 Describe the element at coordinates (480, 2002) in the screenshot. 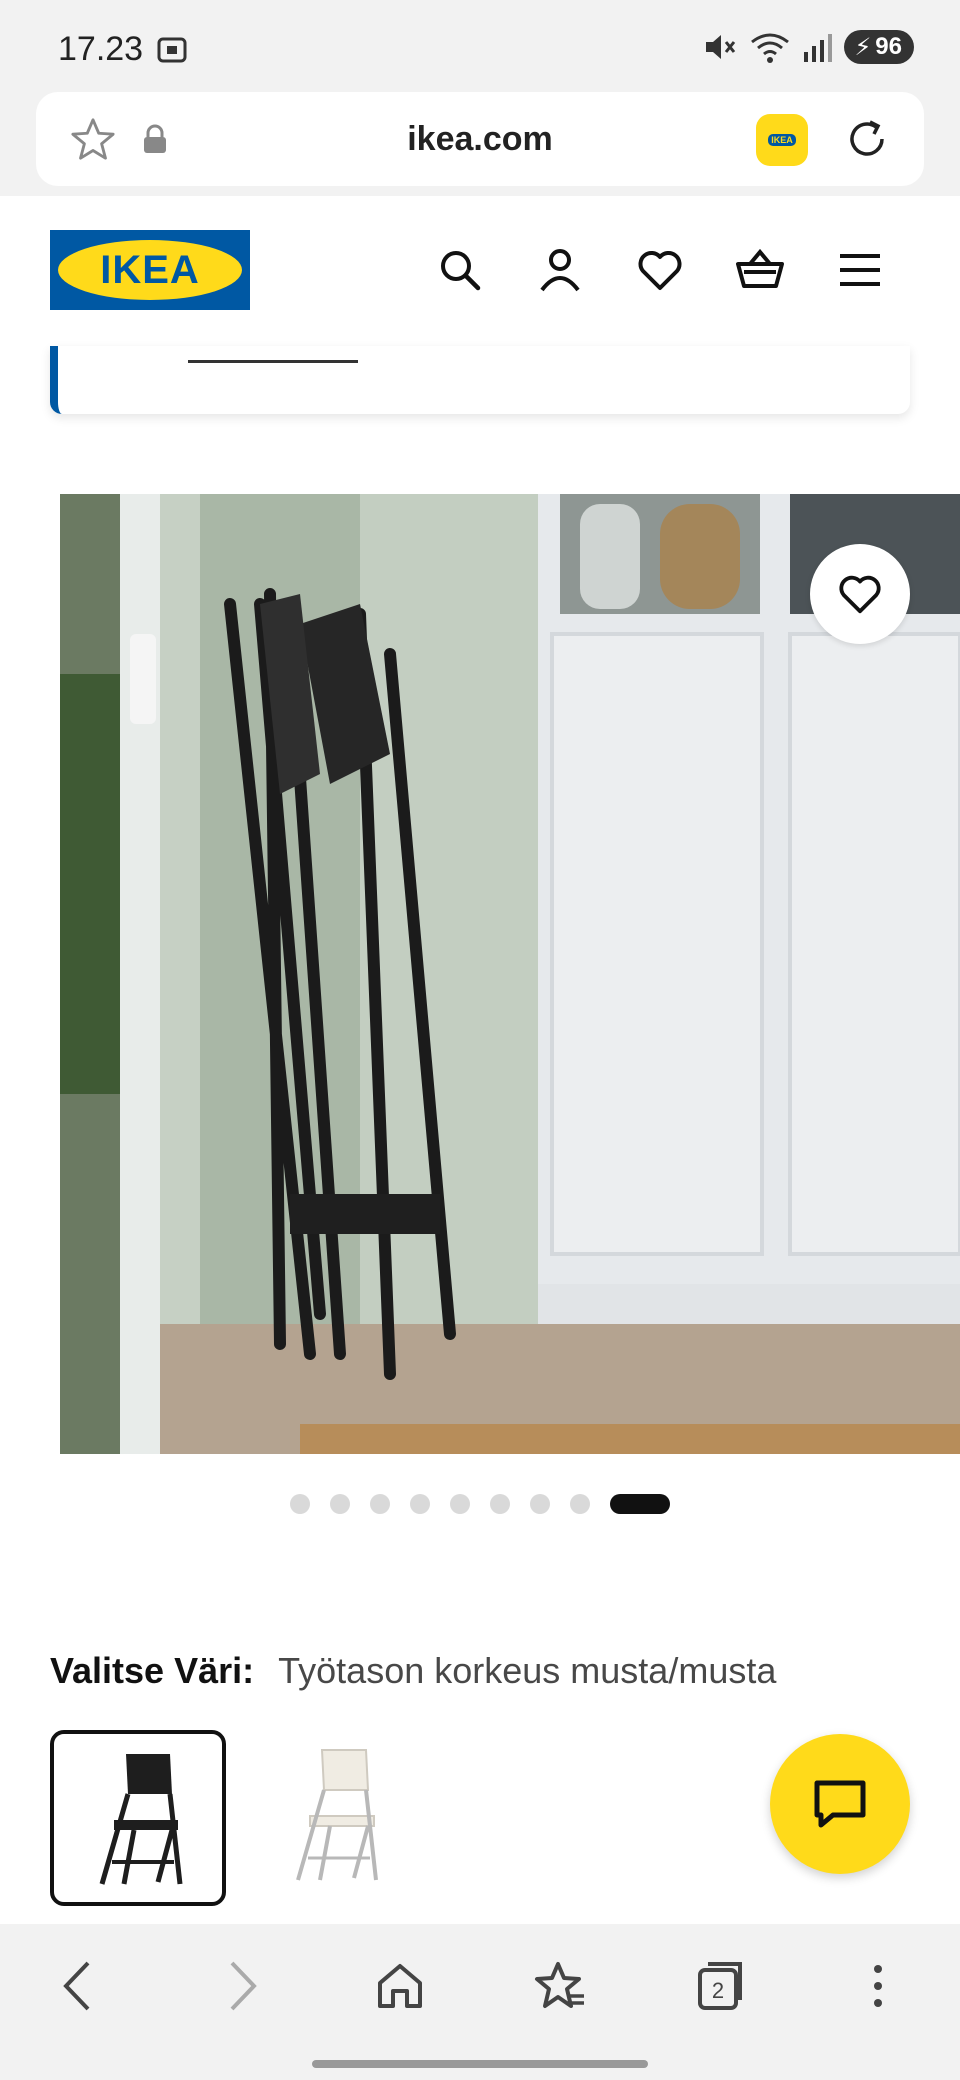

I see `browser-bottom-nav: 2` at that location.